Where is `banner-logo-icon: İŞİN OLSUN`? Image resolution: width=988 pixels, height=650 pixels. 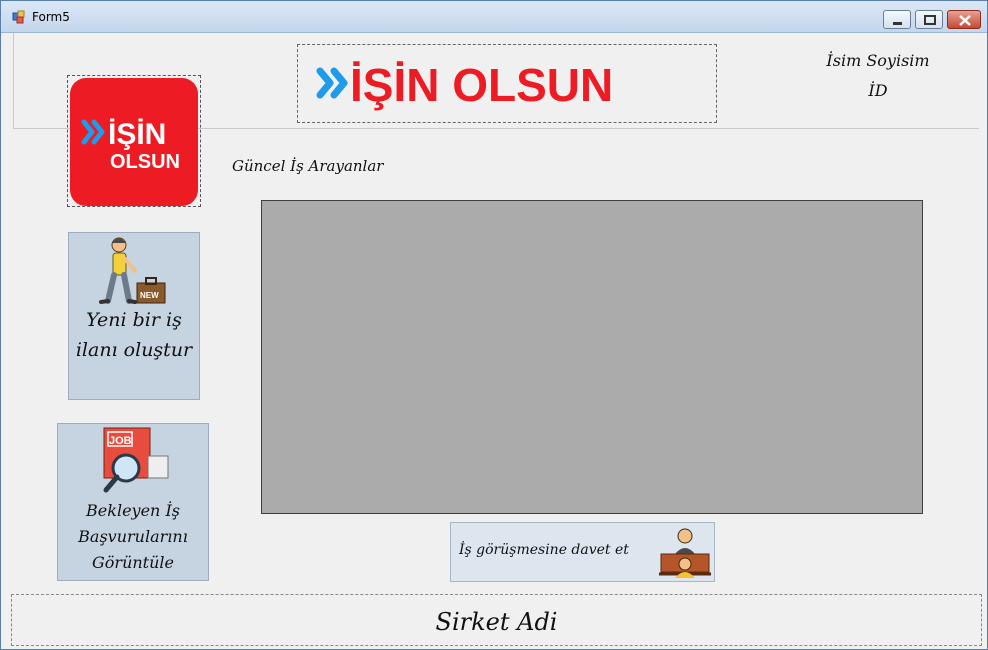 banner-logo-icon: İŞİN OLSUN is located at coordinates (464, 85).